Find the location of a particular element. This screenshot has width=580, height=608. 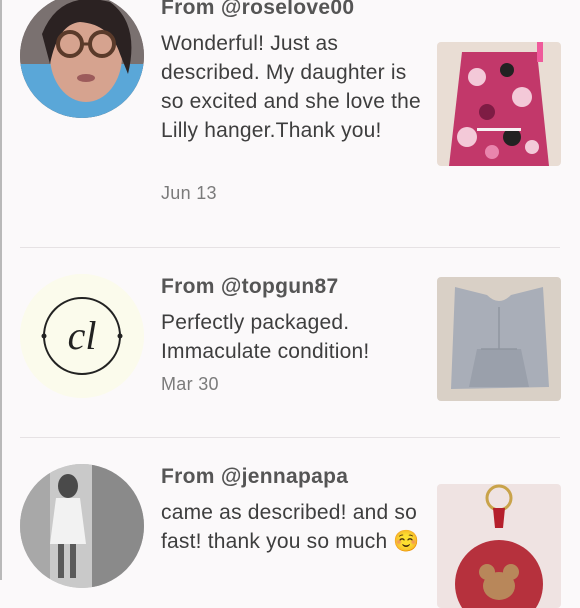

avatar: cl is located at coordinates (82, 336).